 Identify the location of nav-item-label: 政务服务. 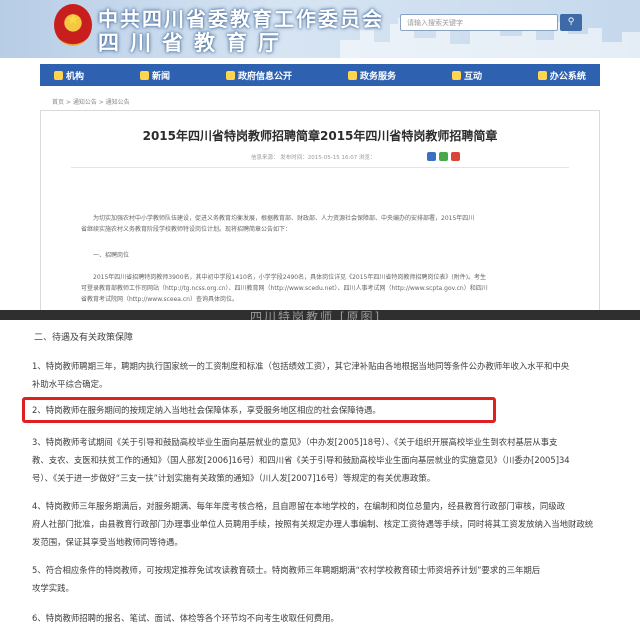
(377, 76).